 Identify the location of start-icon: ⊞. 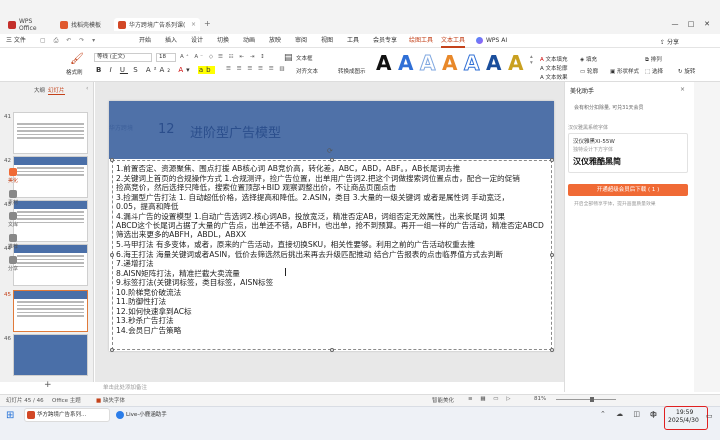
(10, 415).